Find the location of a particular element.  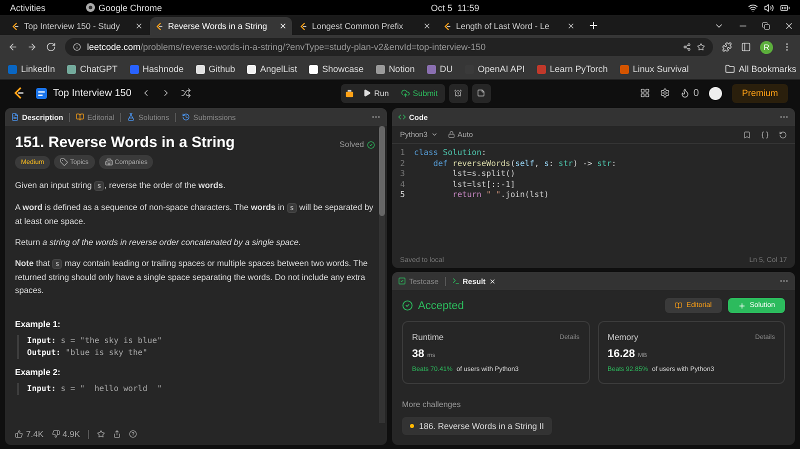

note-icon is located at coordinates (481, 93).